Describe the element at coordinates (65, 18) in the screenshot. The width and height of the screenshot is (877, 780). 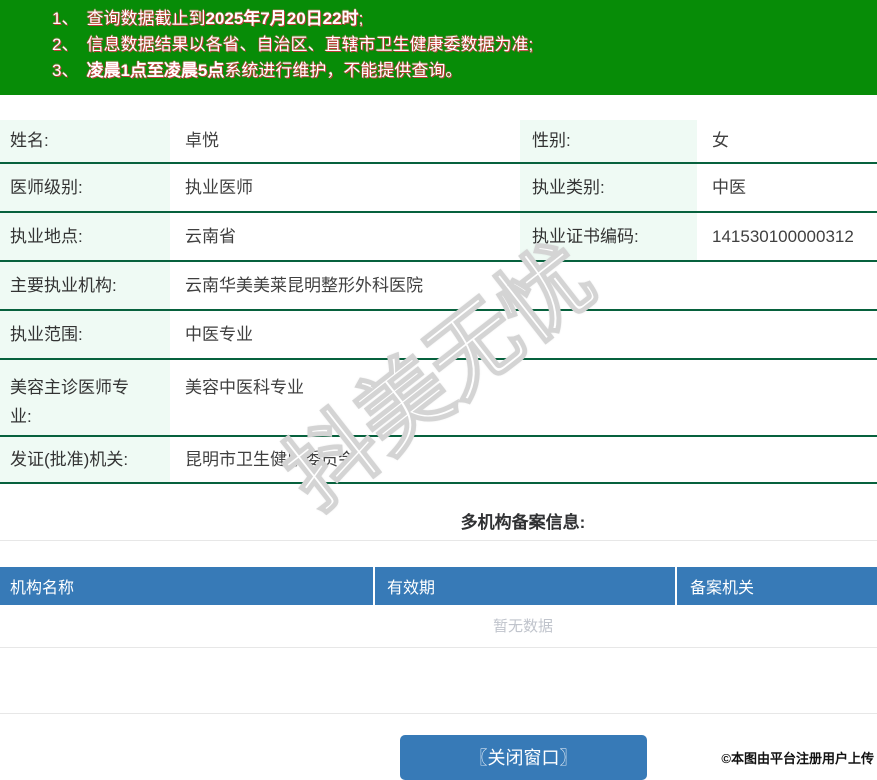
I see `notice-number: 1、` at that location.